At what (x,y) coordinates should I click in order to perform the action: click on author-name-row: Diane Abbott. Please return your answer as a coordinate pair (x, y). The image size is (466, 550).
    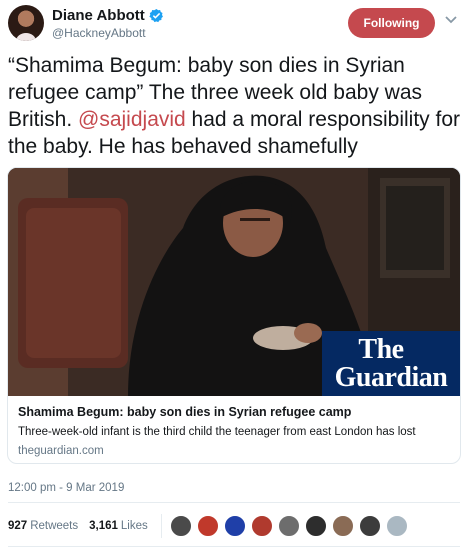
    Looking at the image, I should click on (108, 15).